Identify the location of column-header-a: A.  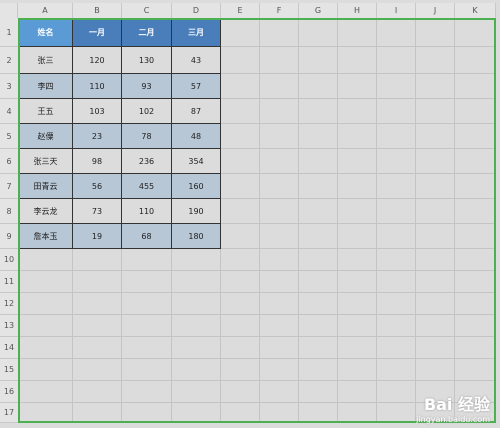
(45, 10).